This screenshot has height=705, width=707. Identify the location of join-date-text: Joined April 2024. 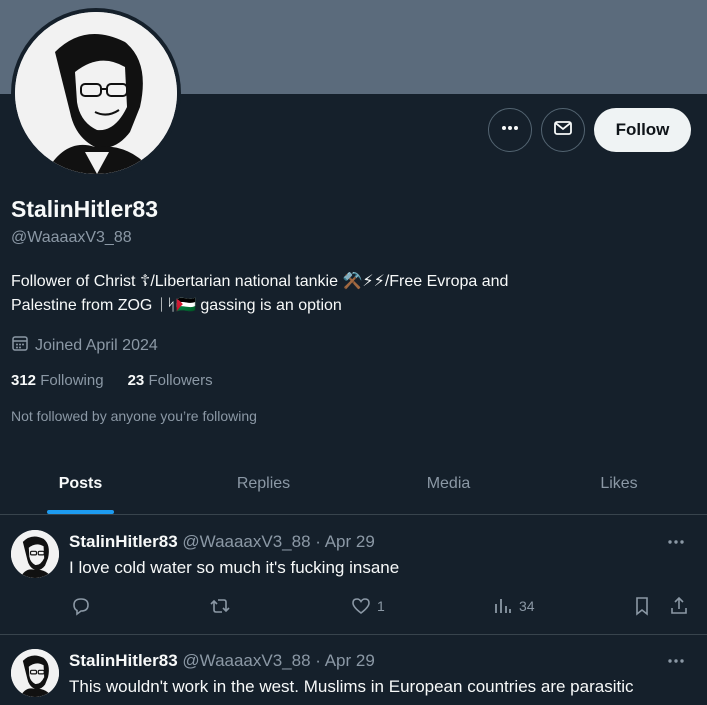
(96, 345).